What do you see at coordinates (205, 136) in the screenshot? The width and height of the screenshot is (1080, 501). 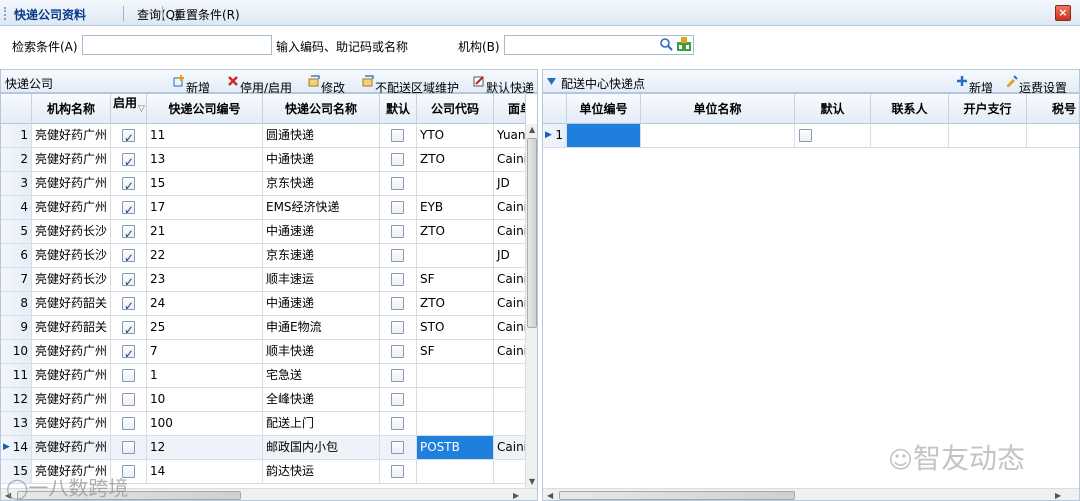 I see `cell-company-code: 11` at bounding box center [205, 136].